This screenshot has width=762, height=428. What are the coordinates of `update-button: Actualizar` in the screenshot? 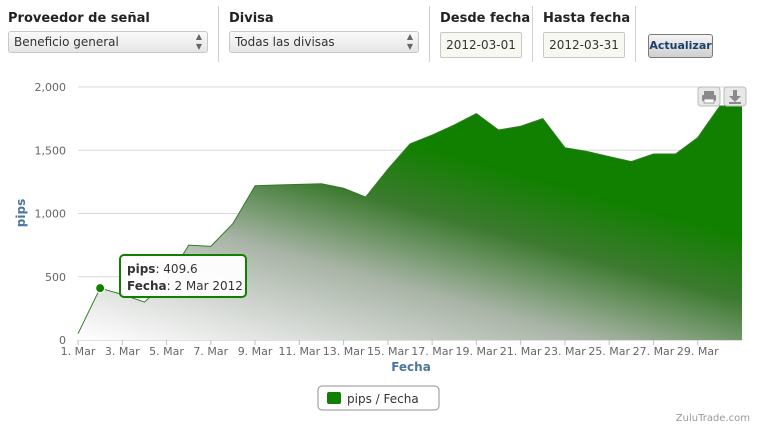 It's located at (680, 46).